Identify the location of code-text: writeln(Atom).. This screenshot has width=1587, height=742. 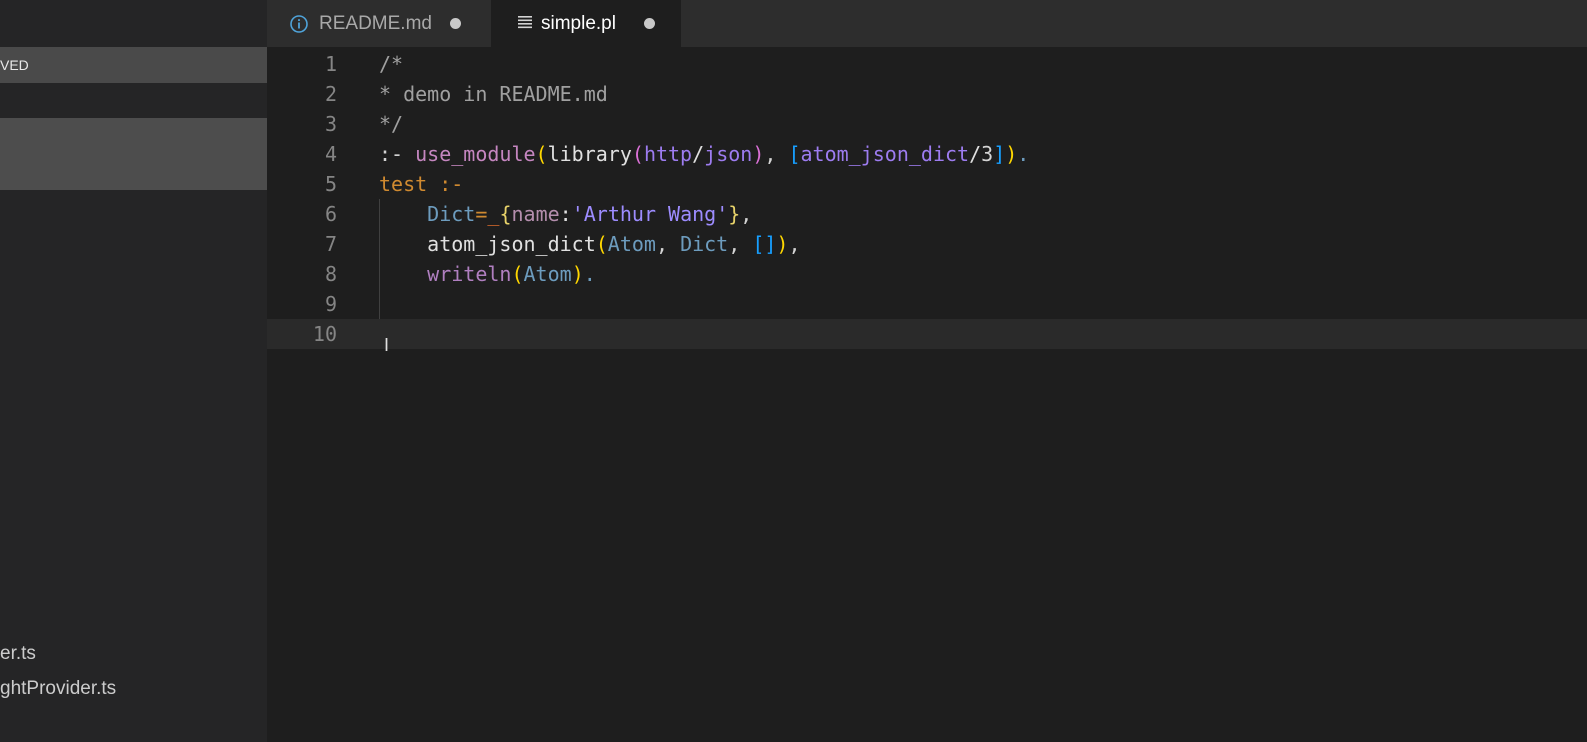
(487, 274).